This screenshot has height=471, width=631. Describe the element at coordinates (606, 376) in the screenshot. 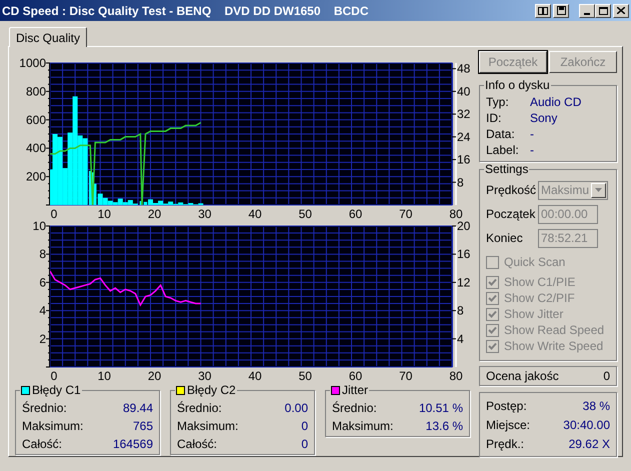

I see `rating-value: 0` at that location.